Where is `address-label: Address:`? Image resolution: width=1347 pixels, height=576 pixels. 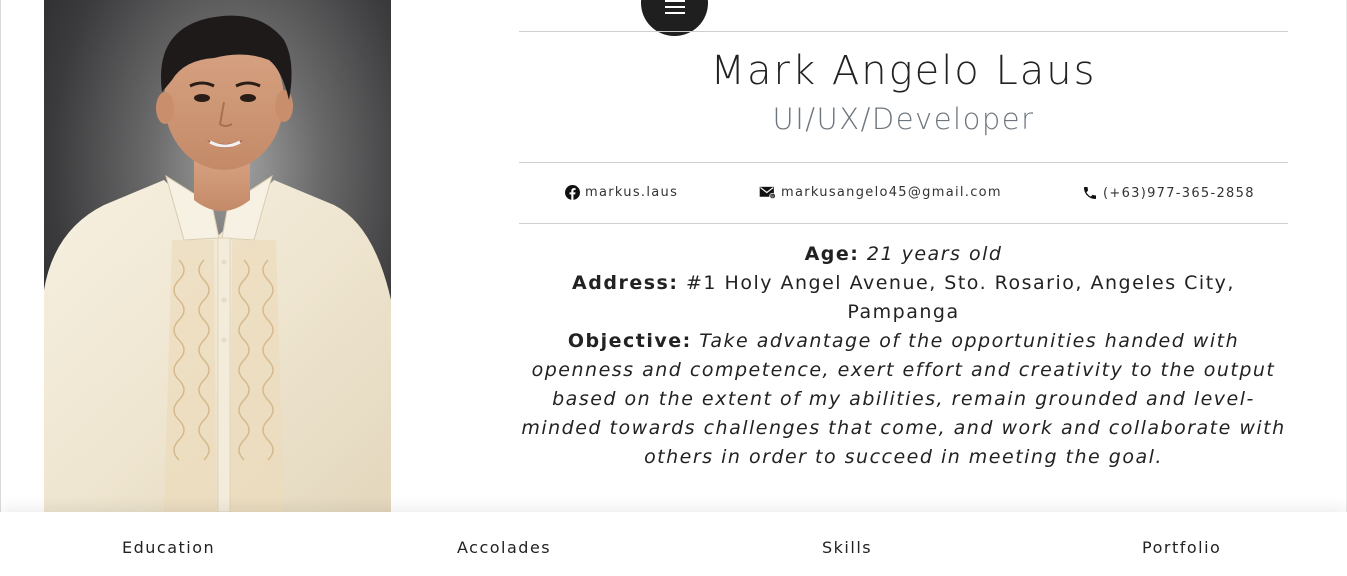 address-label: Address: is located at coordinates (625, 283).